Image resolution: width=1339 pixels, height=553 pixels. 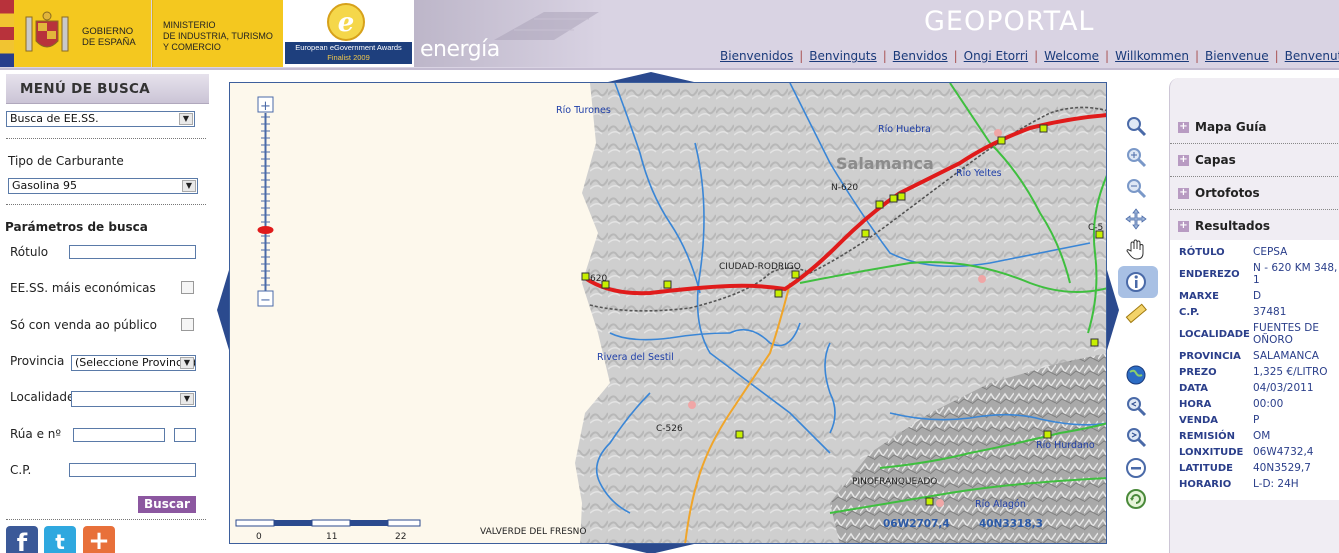 What do you see at coordinates (185, 435) in the screenshot?
I see `street-number-input` at bounding box center [185, 435].